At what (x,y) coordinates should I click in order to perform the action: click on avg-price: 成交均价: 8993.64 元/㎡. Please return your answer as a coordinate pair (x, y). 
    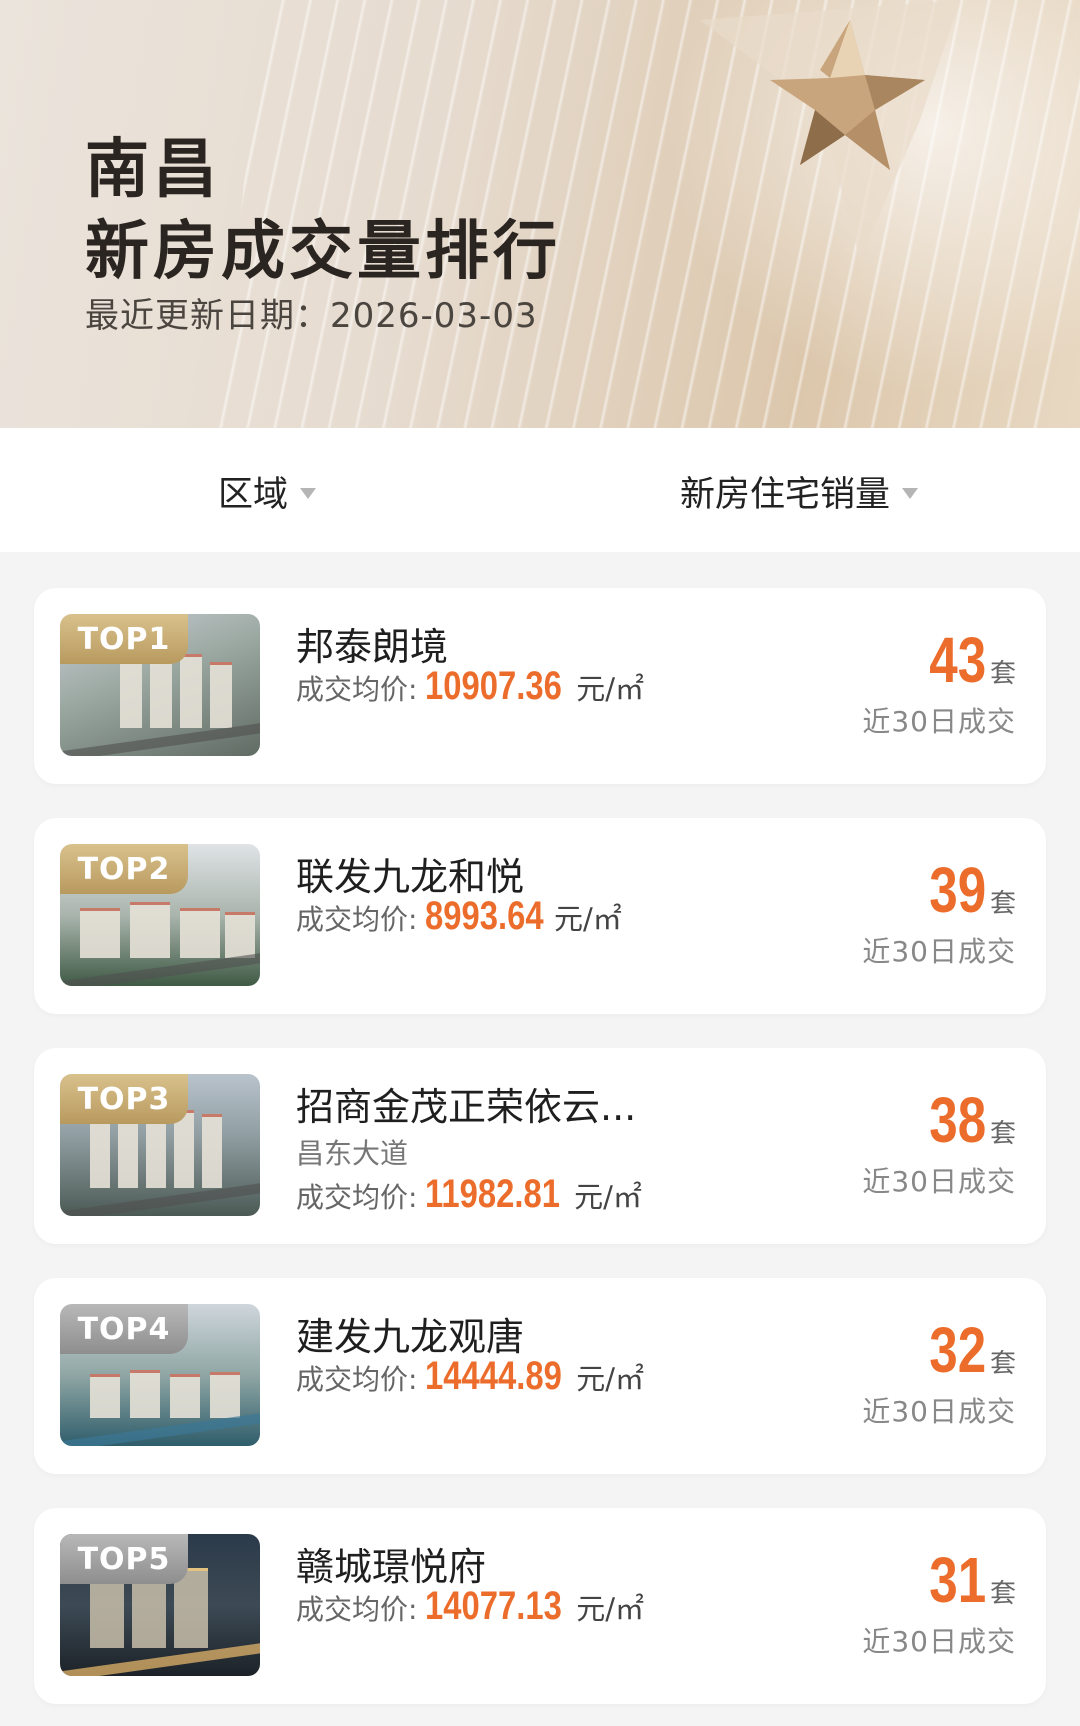
    Looking at the image, I should click on (459, 919).